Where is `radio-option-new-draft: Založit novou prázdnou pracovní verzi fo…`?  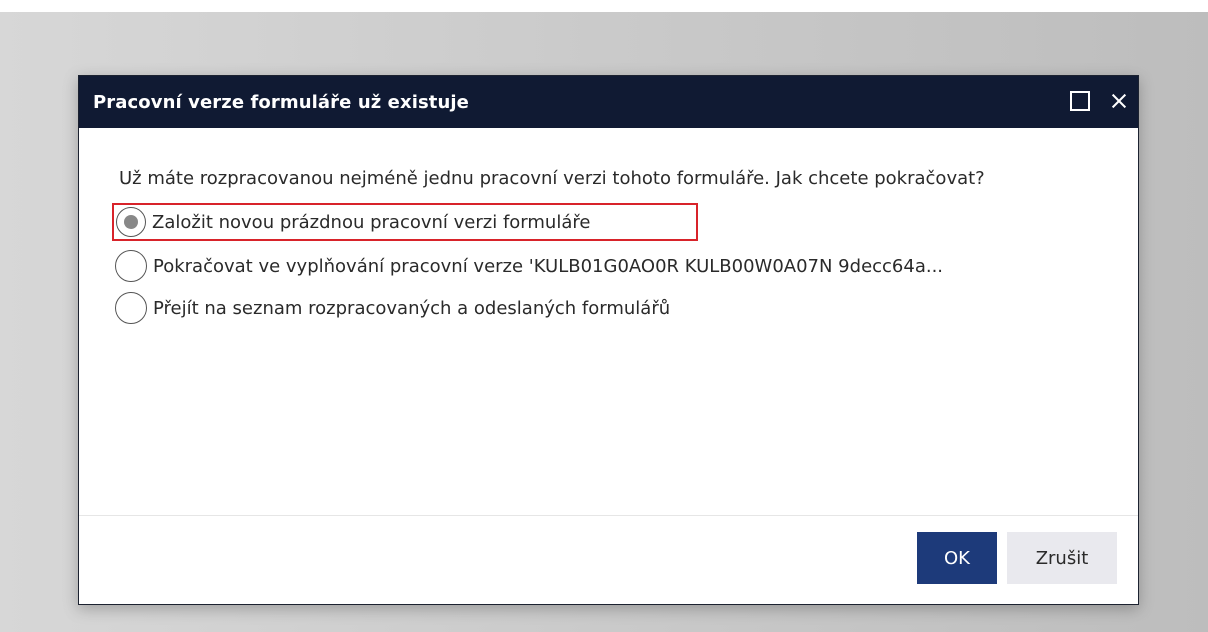
radio-option-new-draft: Založit novou prázdnou pracovní verzi fo… is located at coordinates (405, 222).